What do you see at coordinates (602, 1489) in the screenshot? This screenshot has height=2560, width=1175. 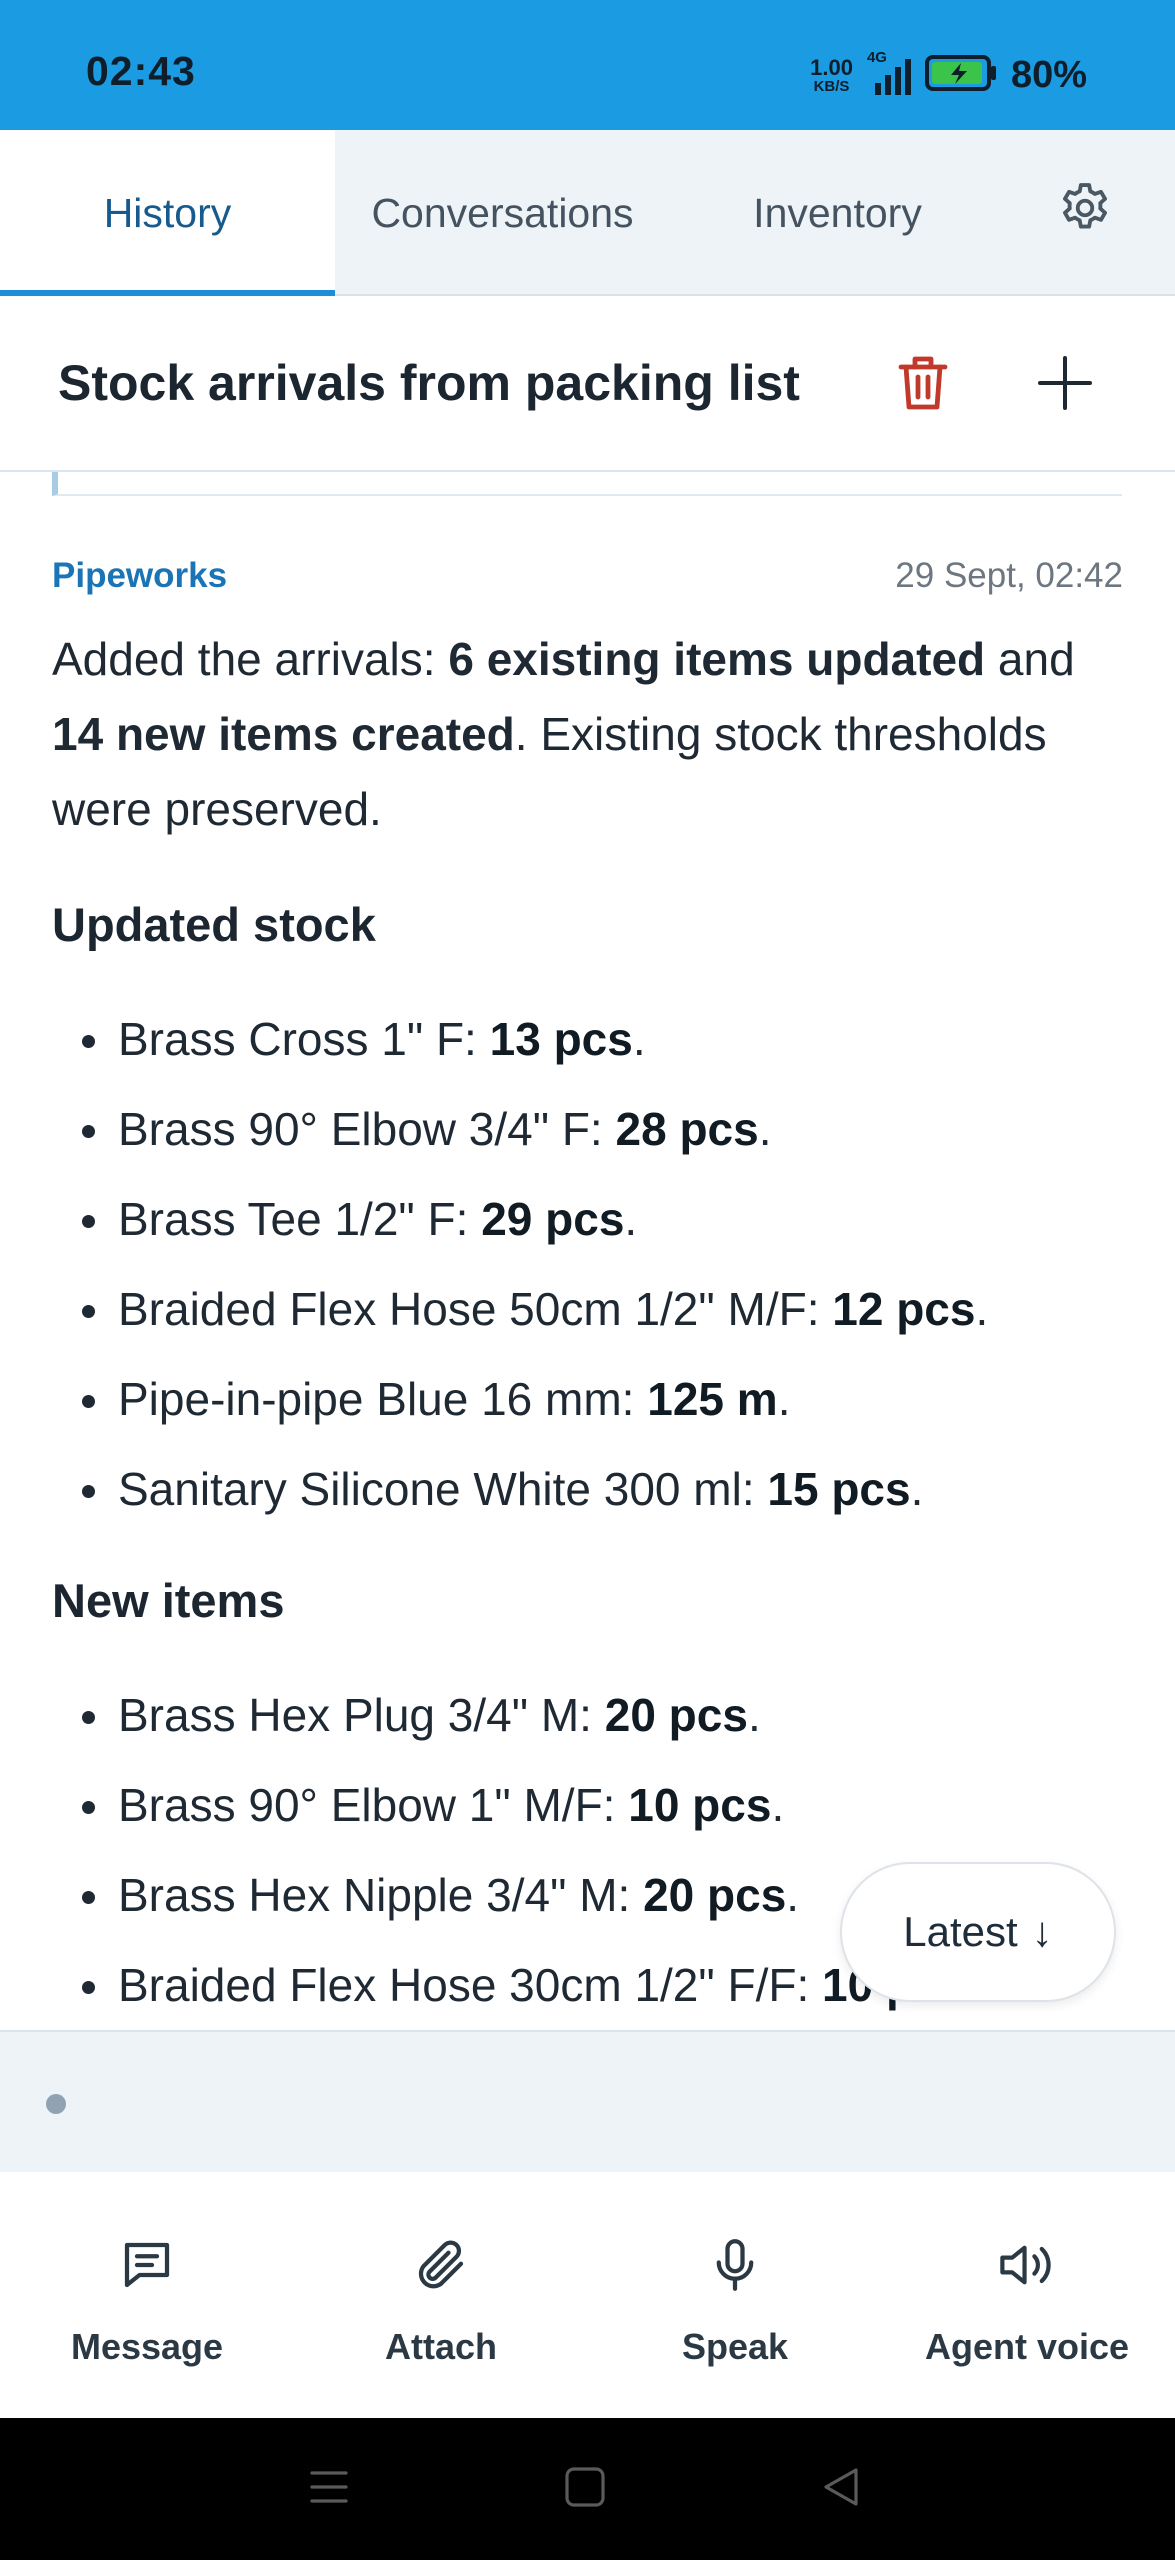 I see `list-item: Sanitary Silicone White 300 ml: 15 pcs.` at bounding box center [602, 1489].